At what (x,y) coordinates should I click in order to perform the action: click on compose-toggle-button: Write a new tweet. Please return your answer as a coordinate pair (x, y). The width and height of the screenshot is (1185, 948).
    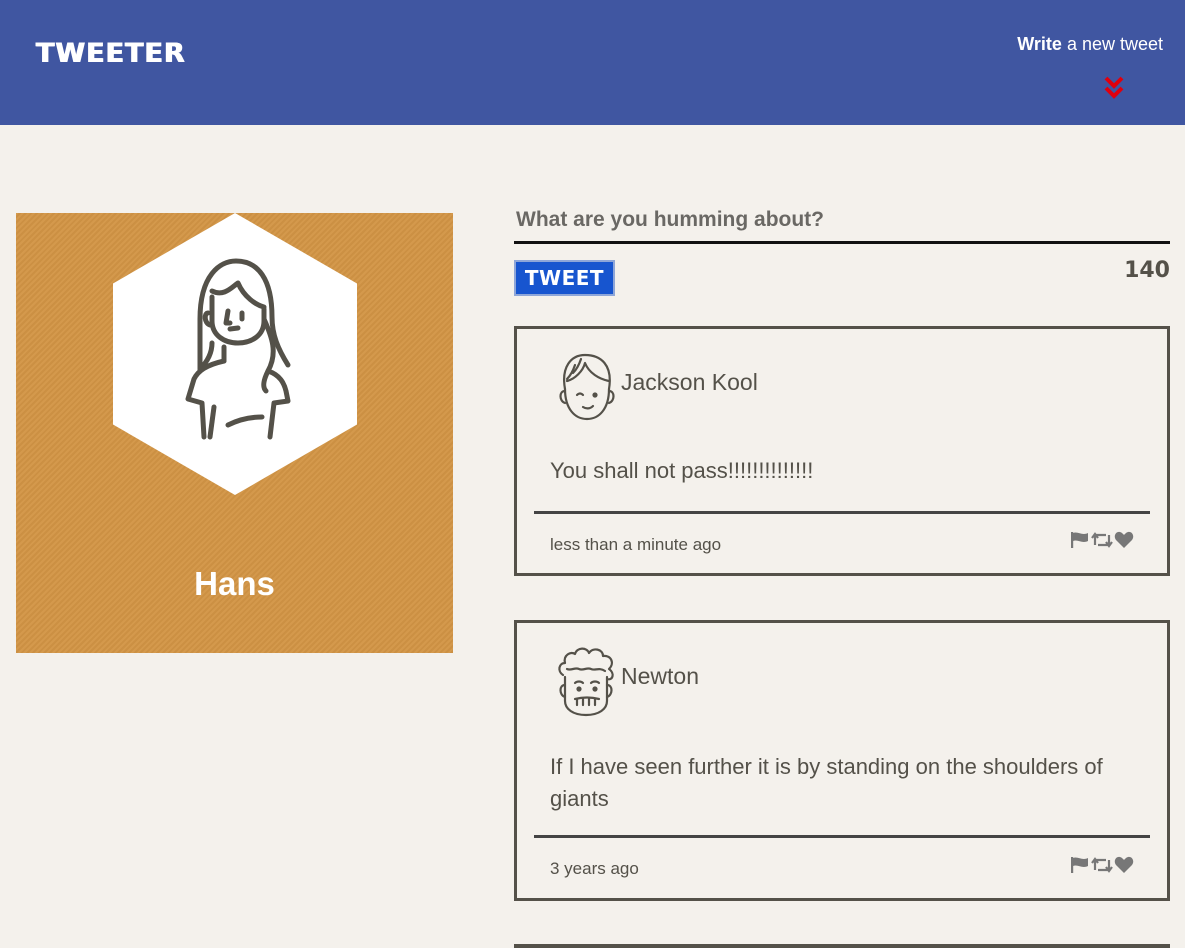
    Looking at the image, I should click on (1073, 70).